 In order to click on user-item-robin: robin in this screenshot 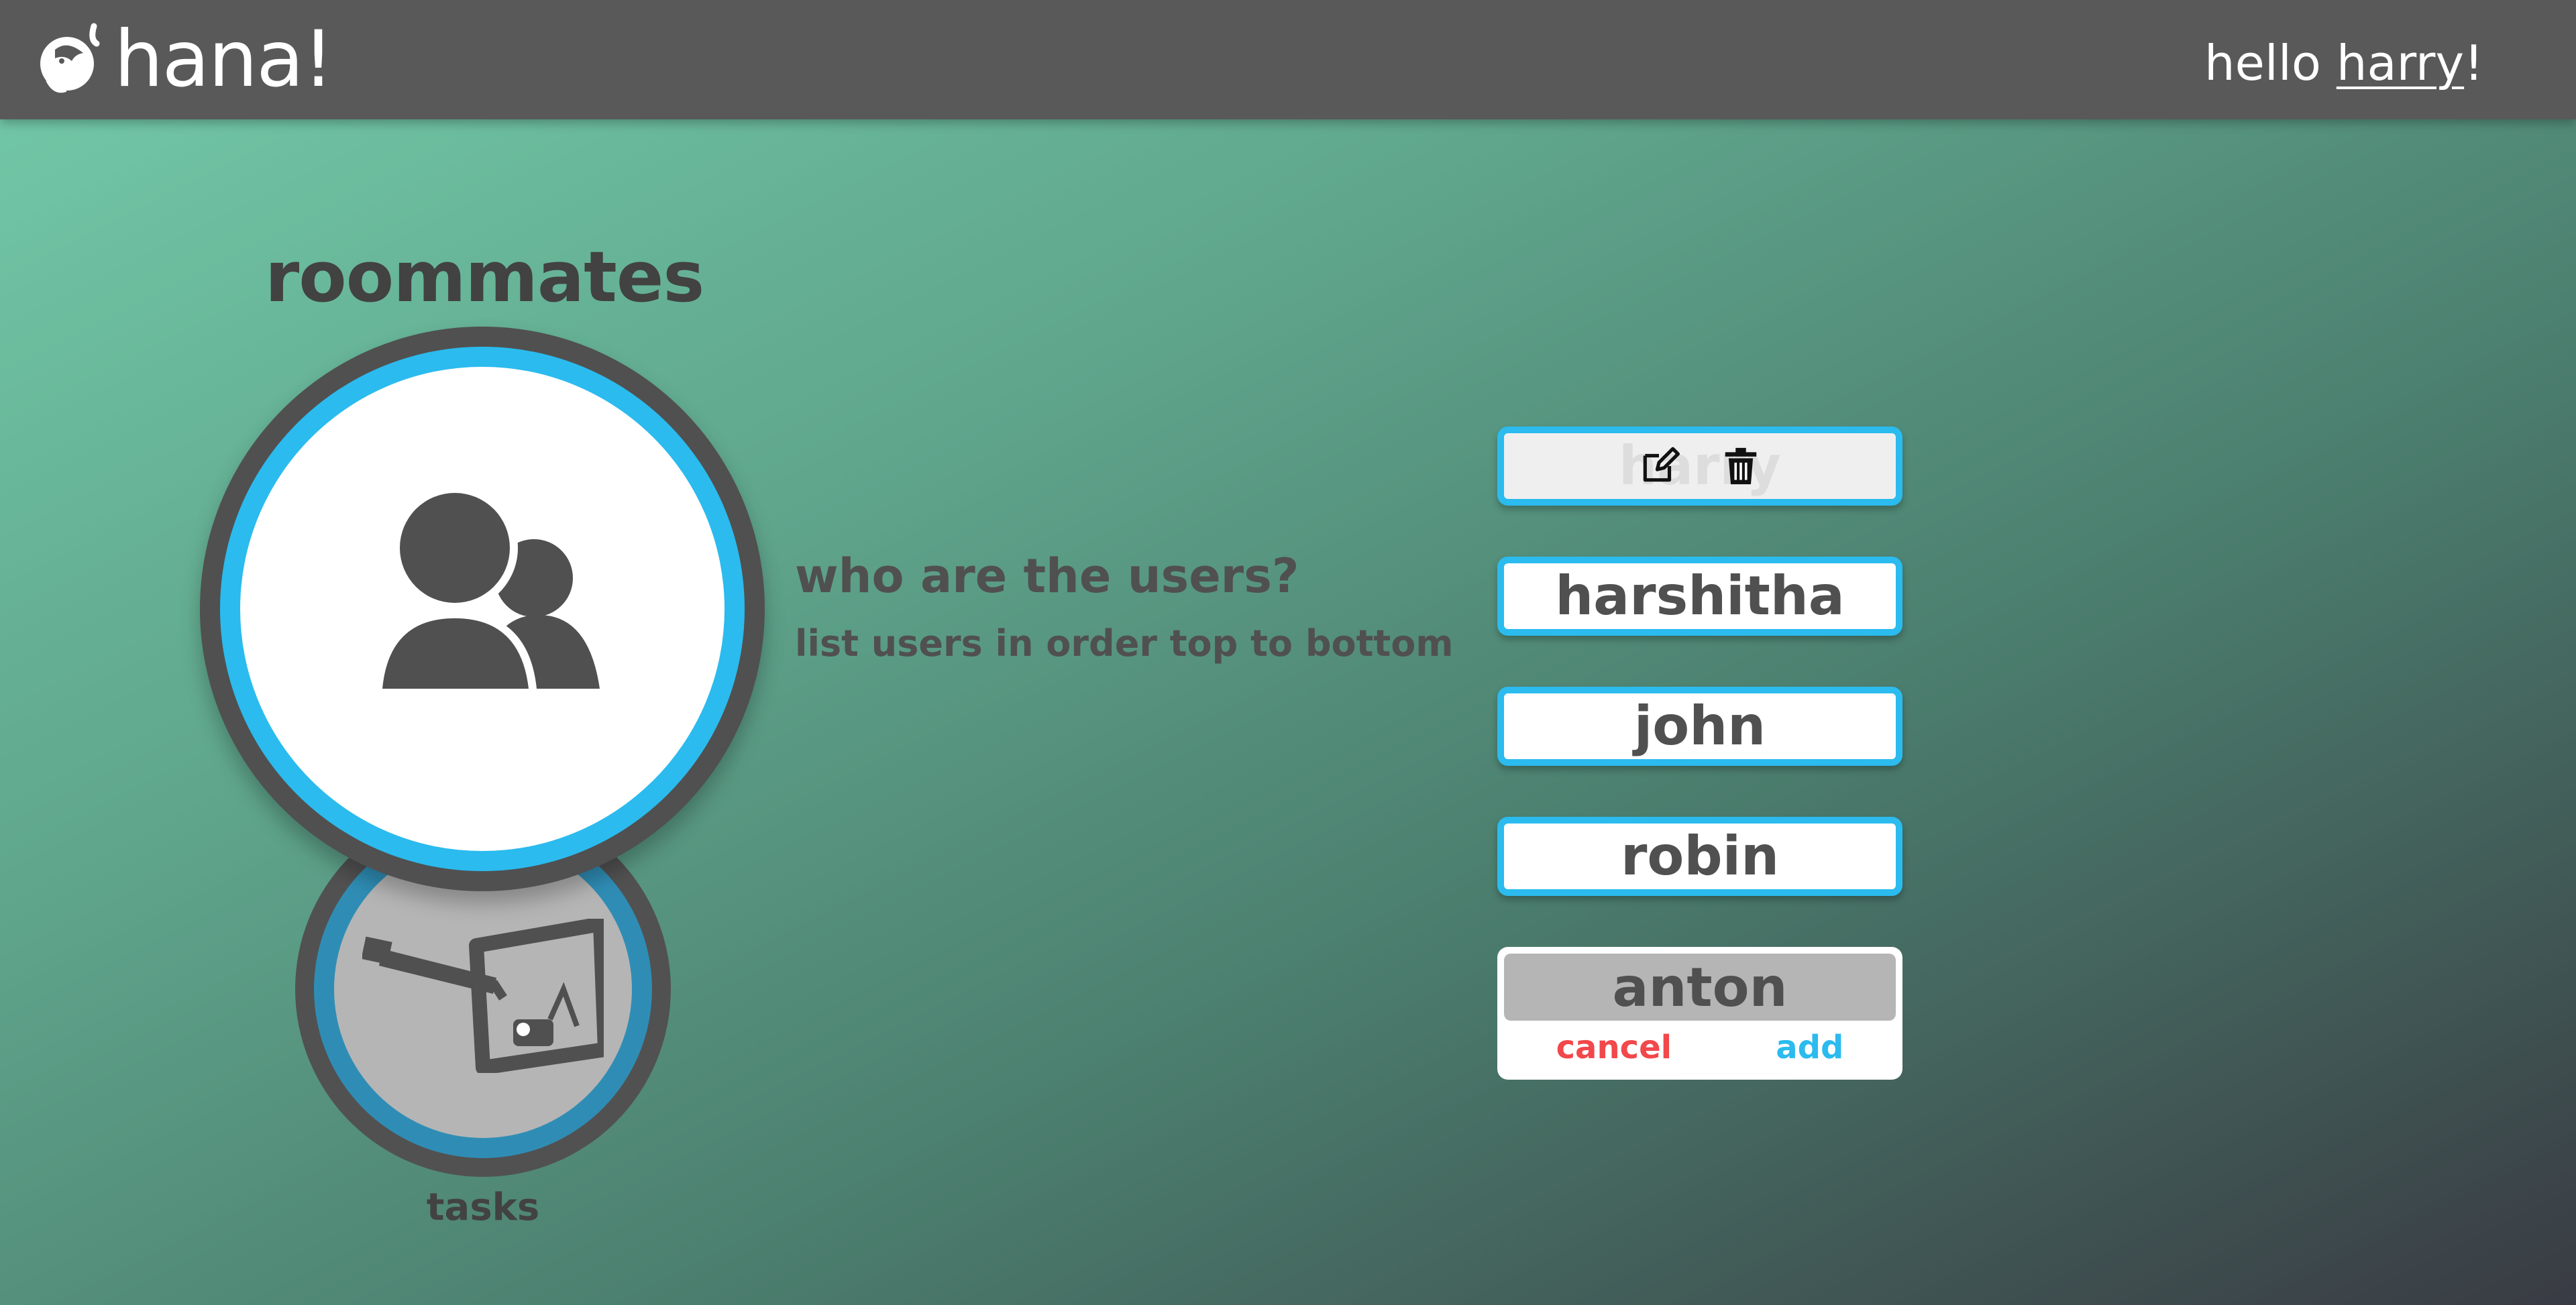, I will do `click(1699, 856)`.